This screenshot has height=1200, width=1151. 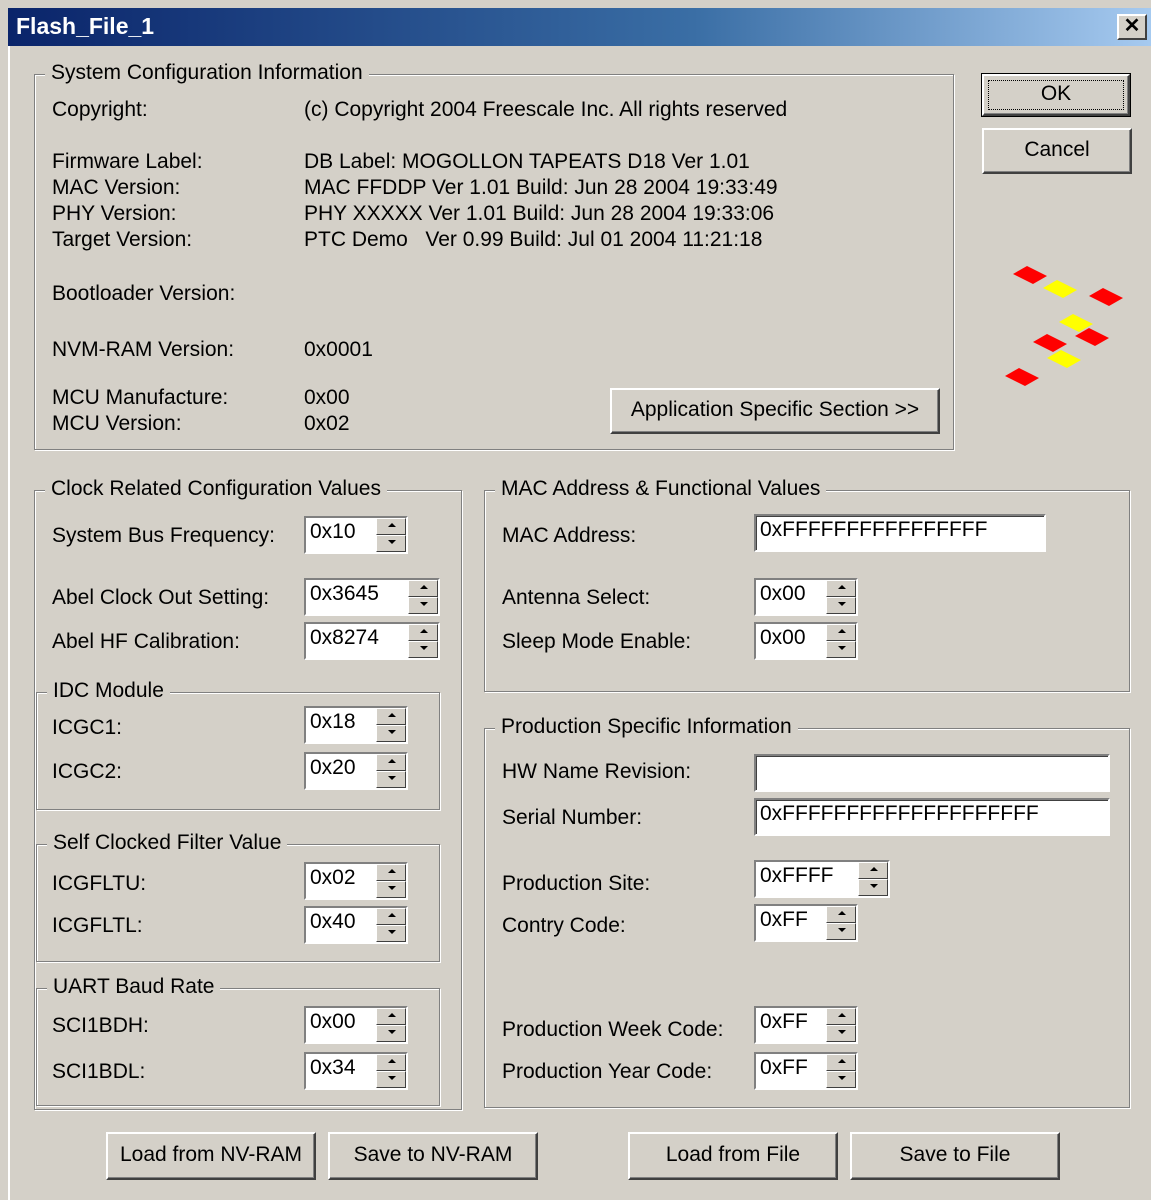 What do you see at coordinates (527, 161) in the screenshot?
I see `firmware-value: DB Label: MOGOLLON TAPEATS D18 Ver 1.01` at bounding box center [527, 161].